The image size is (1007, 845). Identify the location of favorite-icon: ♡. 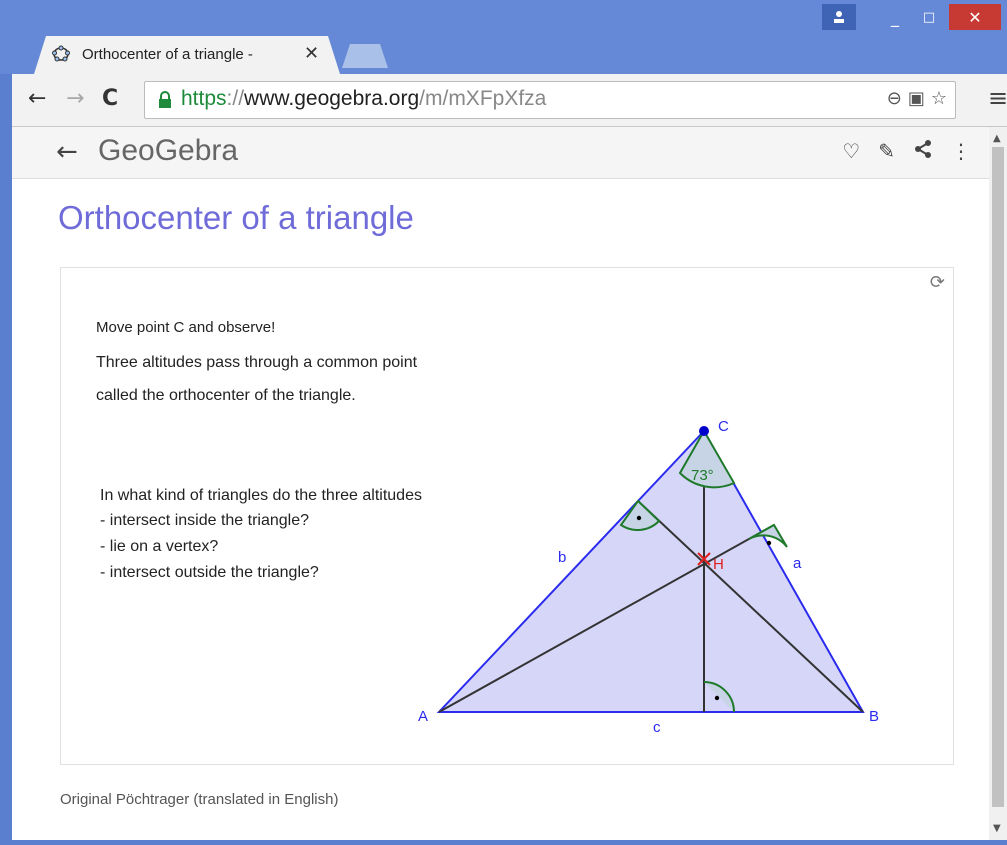
(851, 151).